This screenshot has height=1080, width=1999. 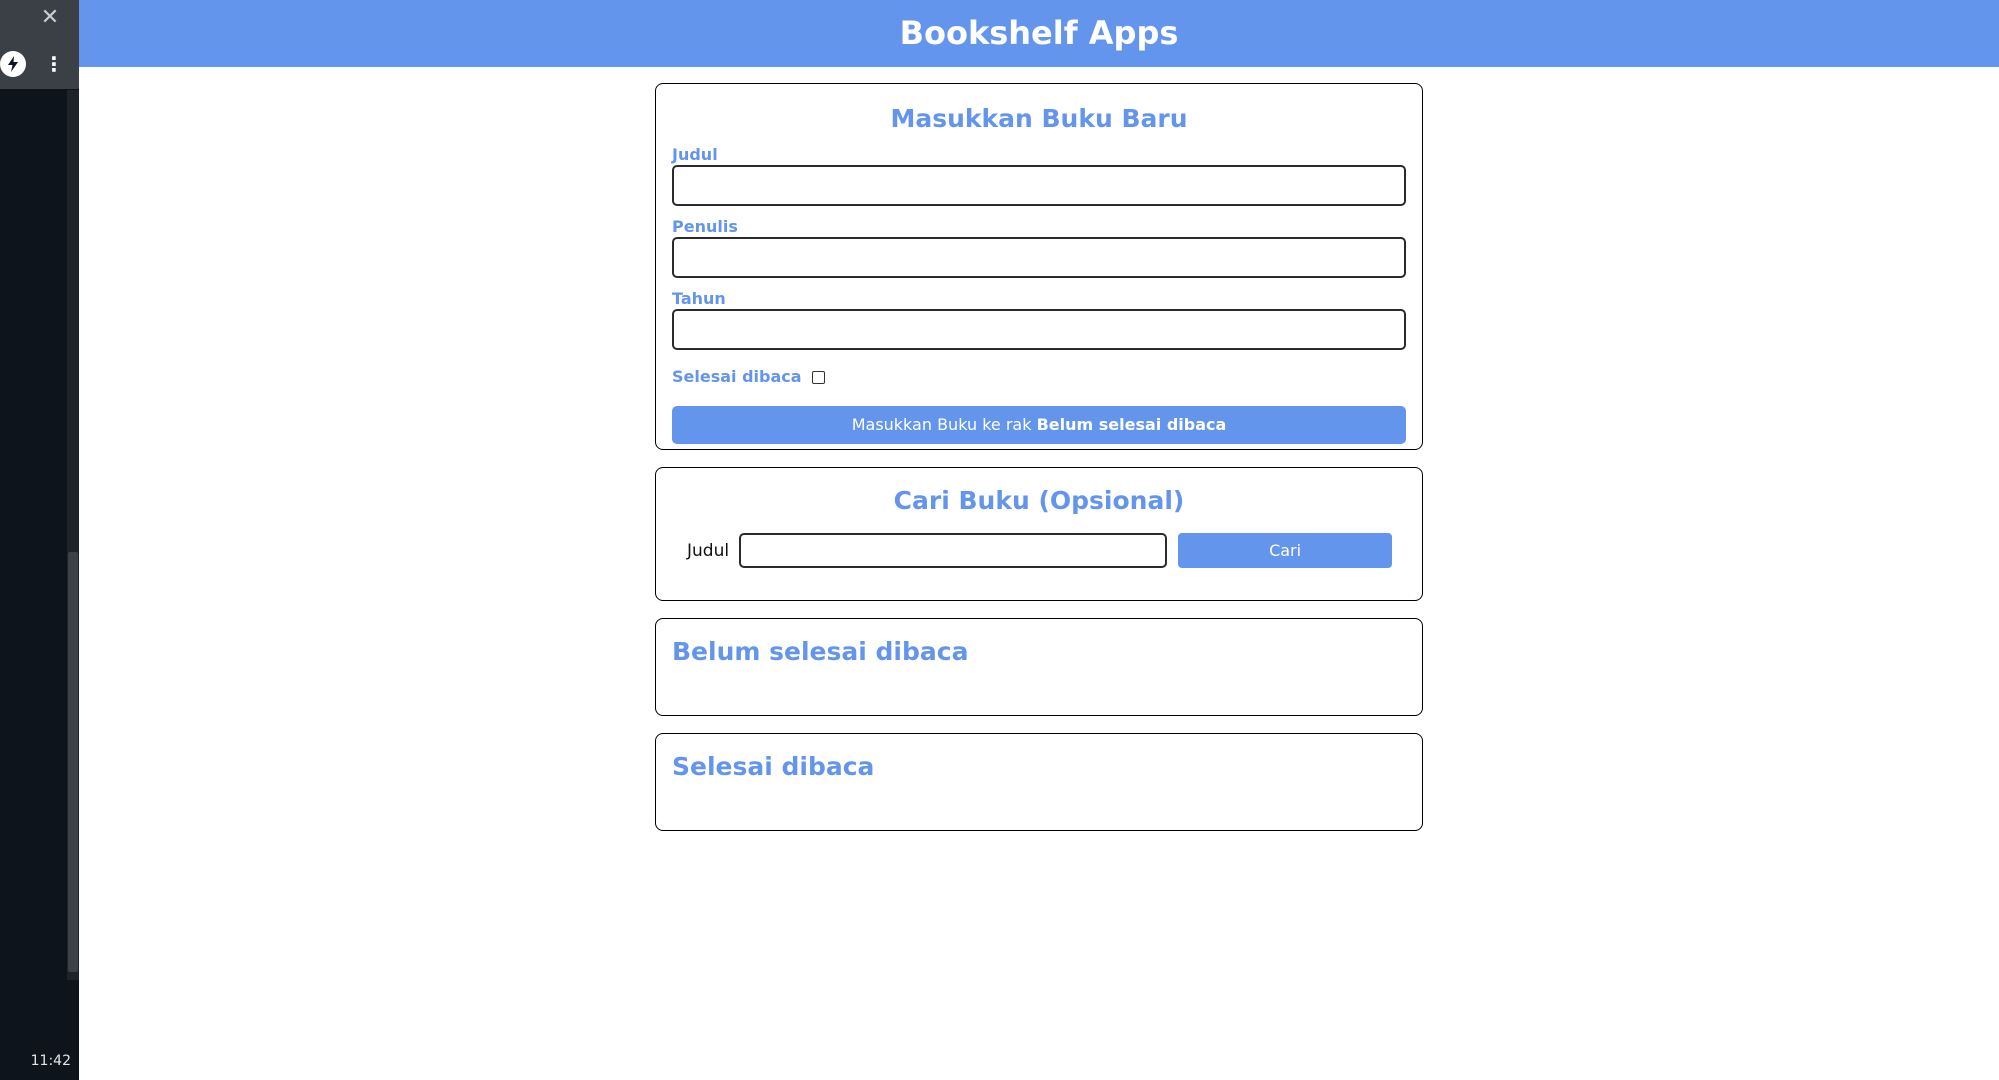 What do you see at coordinates (1039, 500) in the screenshot?
I see `search-section-title: Cari Buku (Opsional)` at bounding box center [1039, 500].